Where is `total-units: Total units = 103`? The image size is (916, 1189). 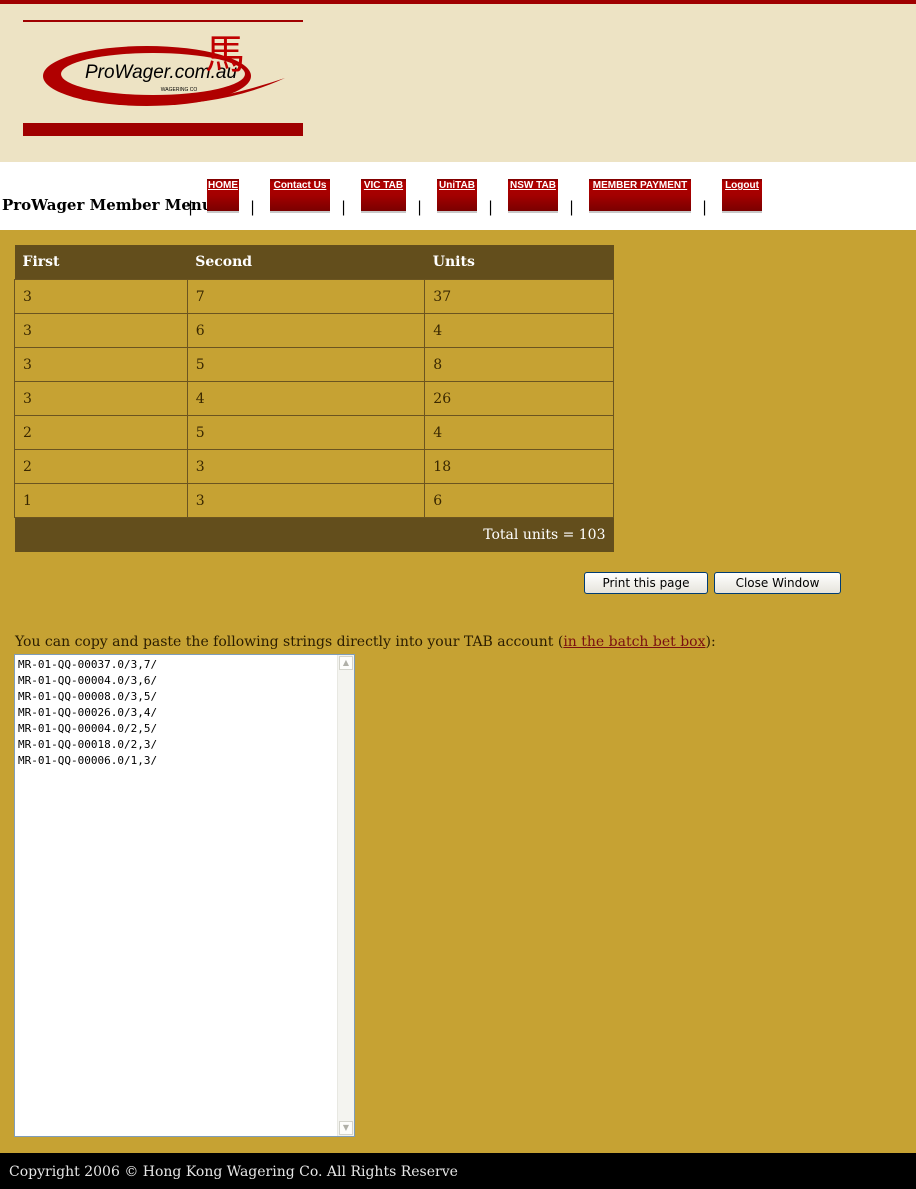
total-units: Total units = 103 is located at coordinates (314, 534).